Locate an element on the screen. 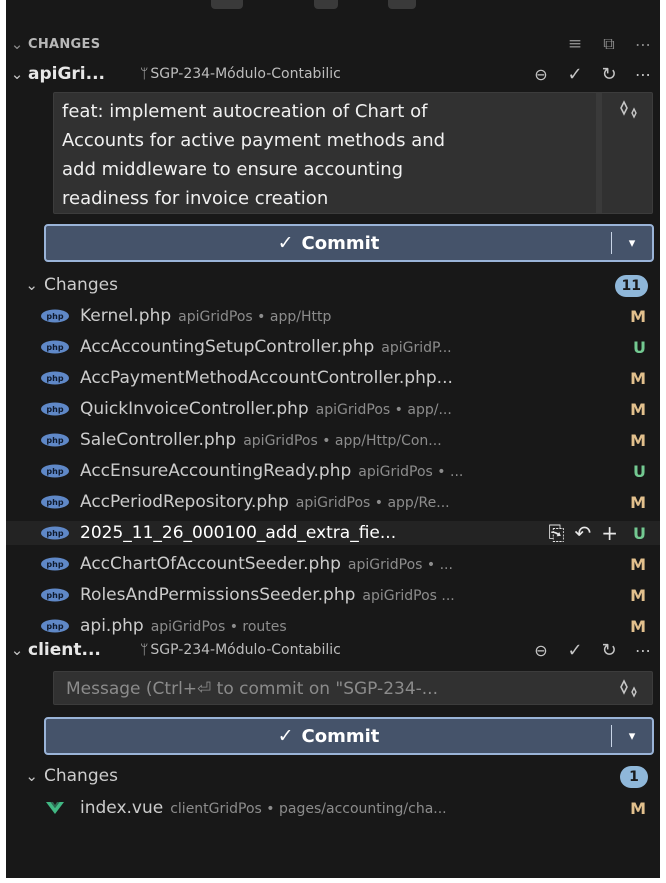  git-status-badge: U is located at coordinates (639, 347).